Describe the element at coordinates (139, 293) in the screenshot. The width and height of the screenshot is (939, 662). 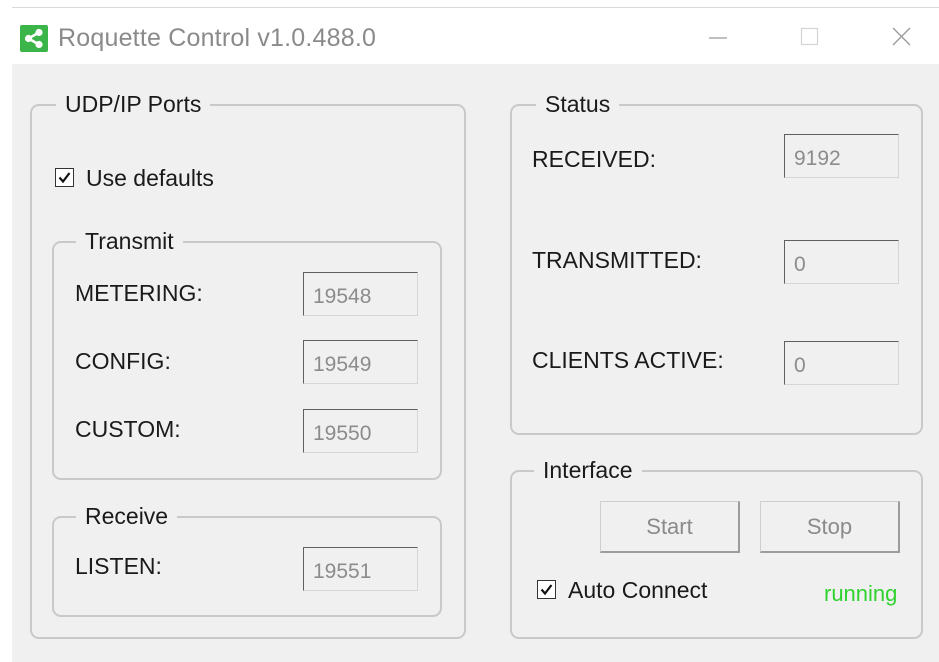
I see `metering-label: METERING:` at that location.